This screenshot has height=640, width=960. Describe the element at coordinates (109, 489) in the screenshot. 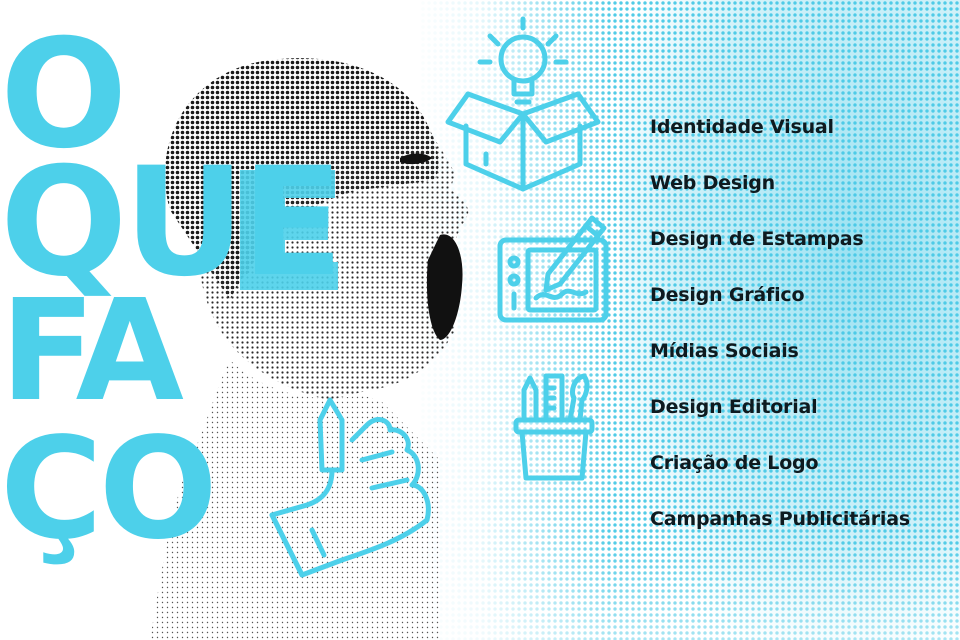

I see `headline-co: ÇO` at that location.